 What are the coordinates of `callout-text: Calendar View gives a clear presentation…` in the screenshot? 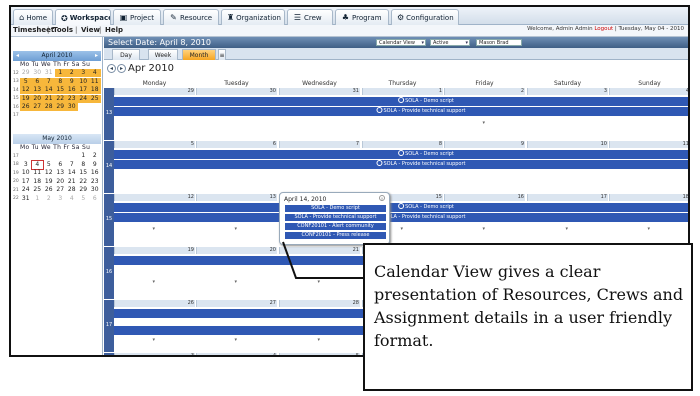 It's located at (529, 306).